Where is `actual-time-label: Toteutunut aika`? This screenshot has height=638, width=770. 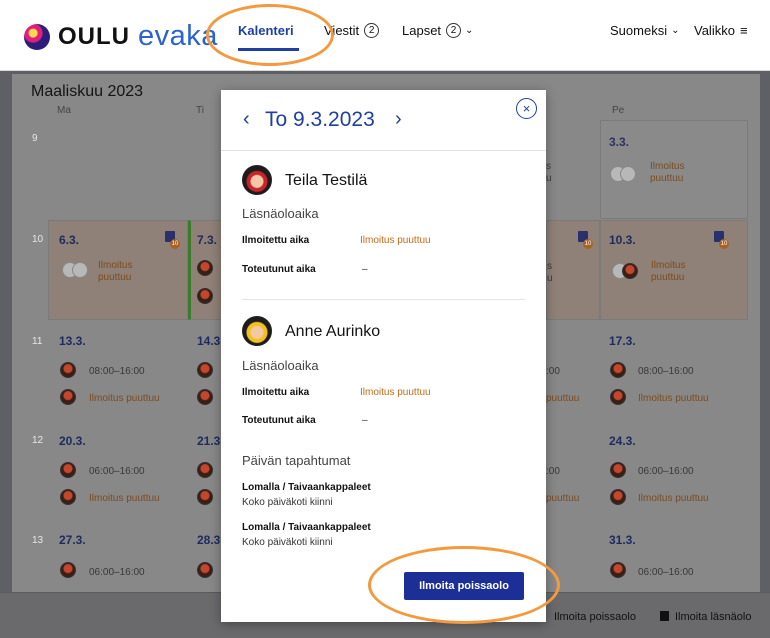
actual-time-label: Toteutunut aika is located at coordinates (279, 420).